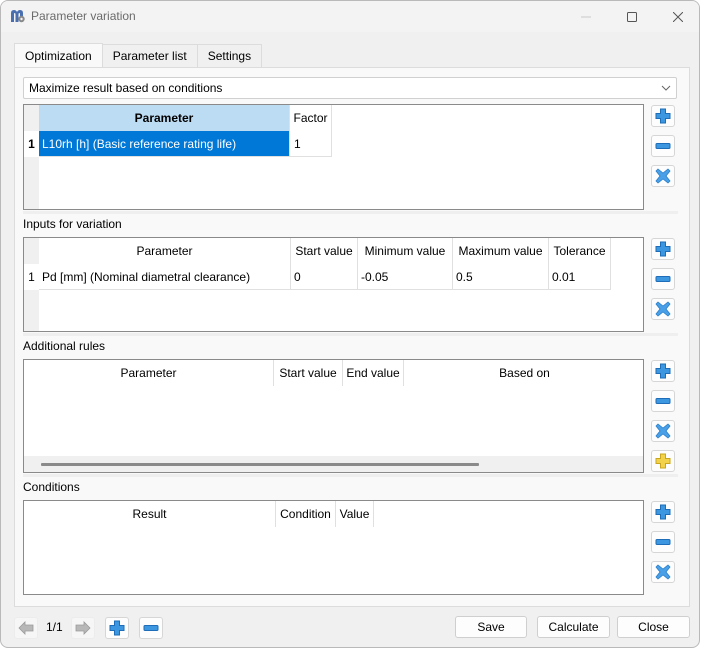  Describe the element at coordinates (373, 373) in the screenshot. I see `column-header-end-value: End value` at that location.